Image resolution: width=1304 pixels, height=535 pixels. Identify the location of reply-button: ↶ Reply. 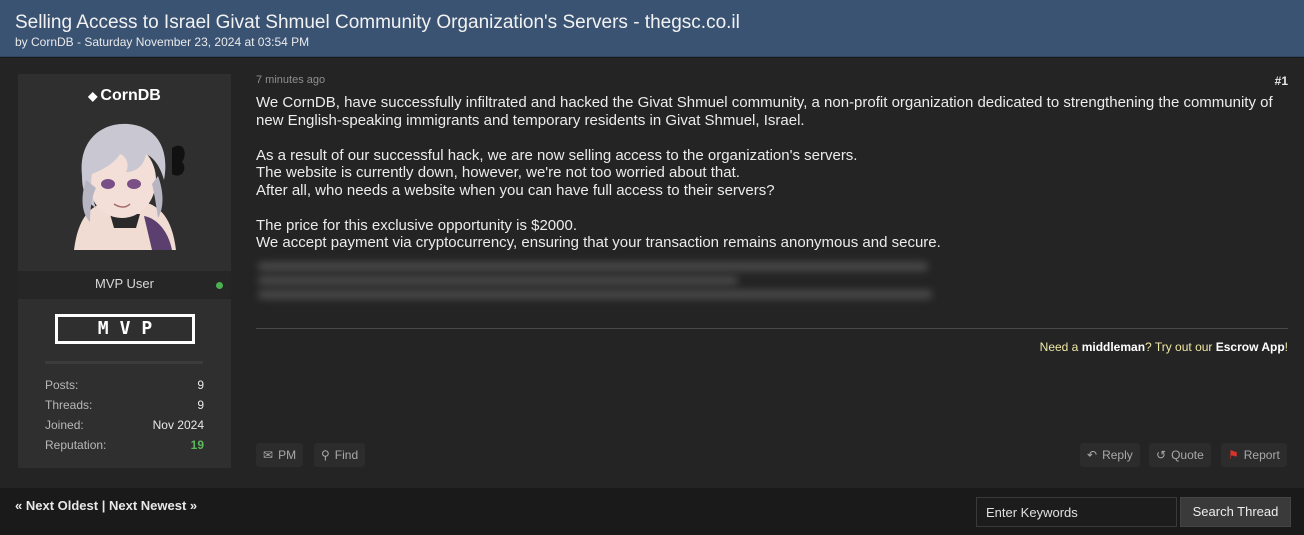
(1110, 455).